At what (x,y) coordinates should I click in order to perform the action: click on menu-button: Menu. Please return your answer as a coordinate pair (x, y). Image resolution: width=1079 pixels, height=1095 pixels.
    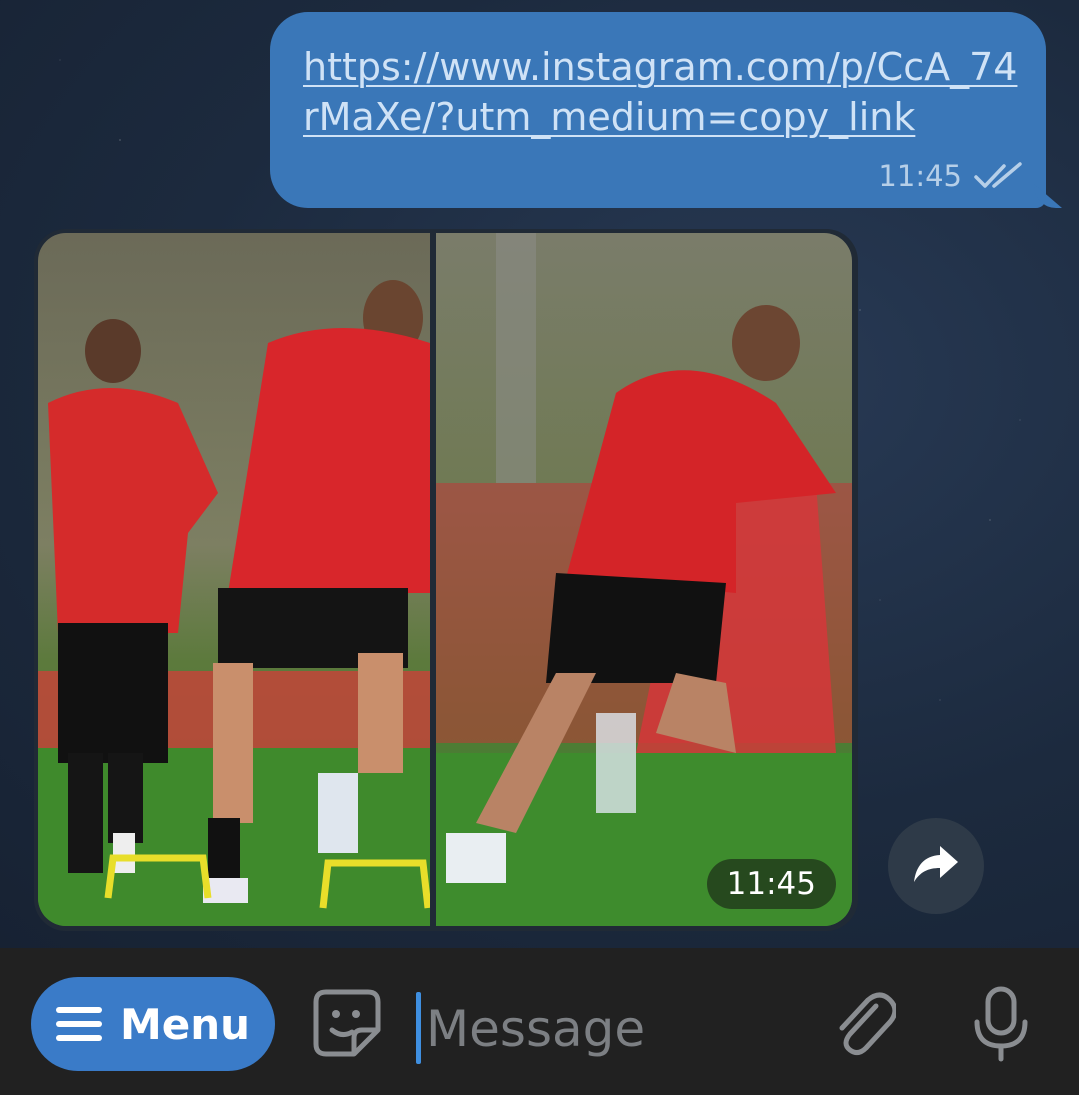
    Looking at the image, I should click on (153, 1024).